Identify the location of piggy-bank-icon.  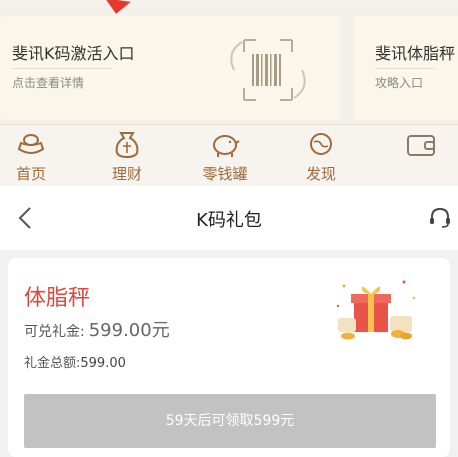
(226, 146).